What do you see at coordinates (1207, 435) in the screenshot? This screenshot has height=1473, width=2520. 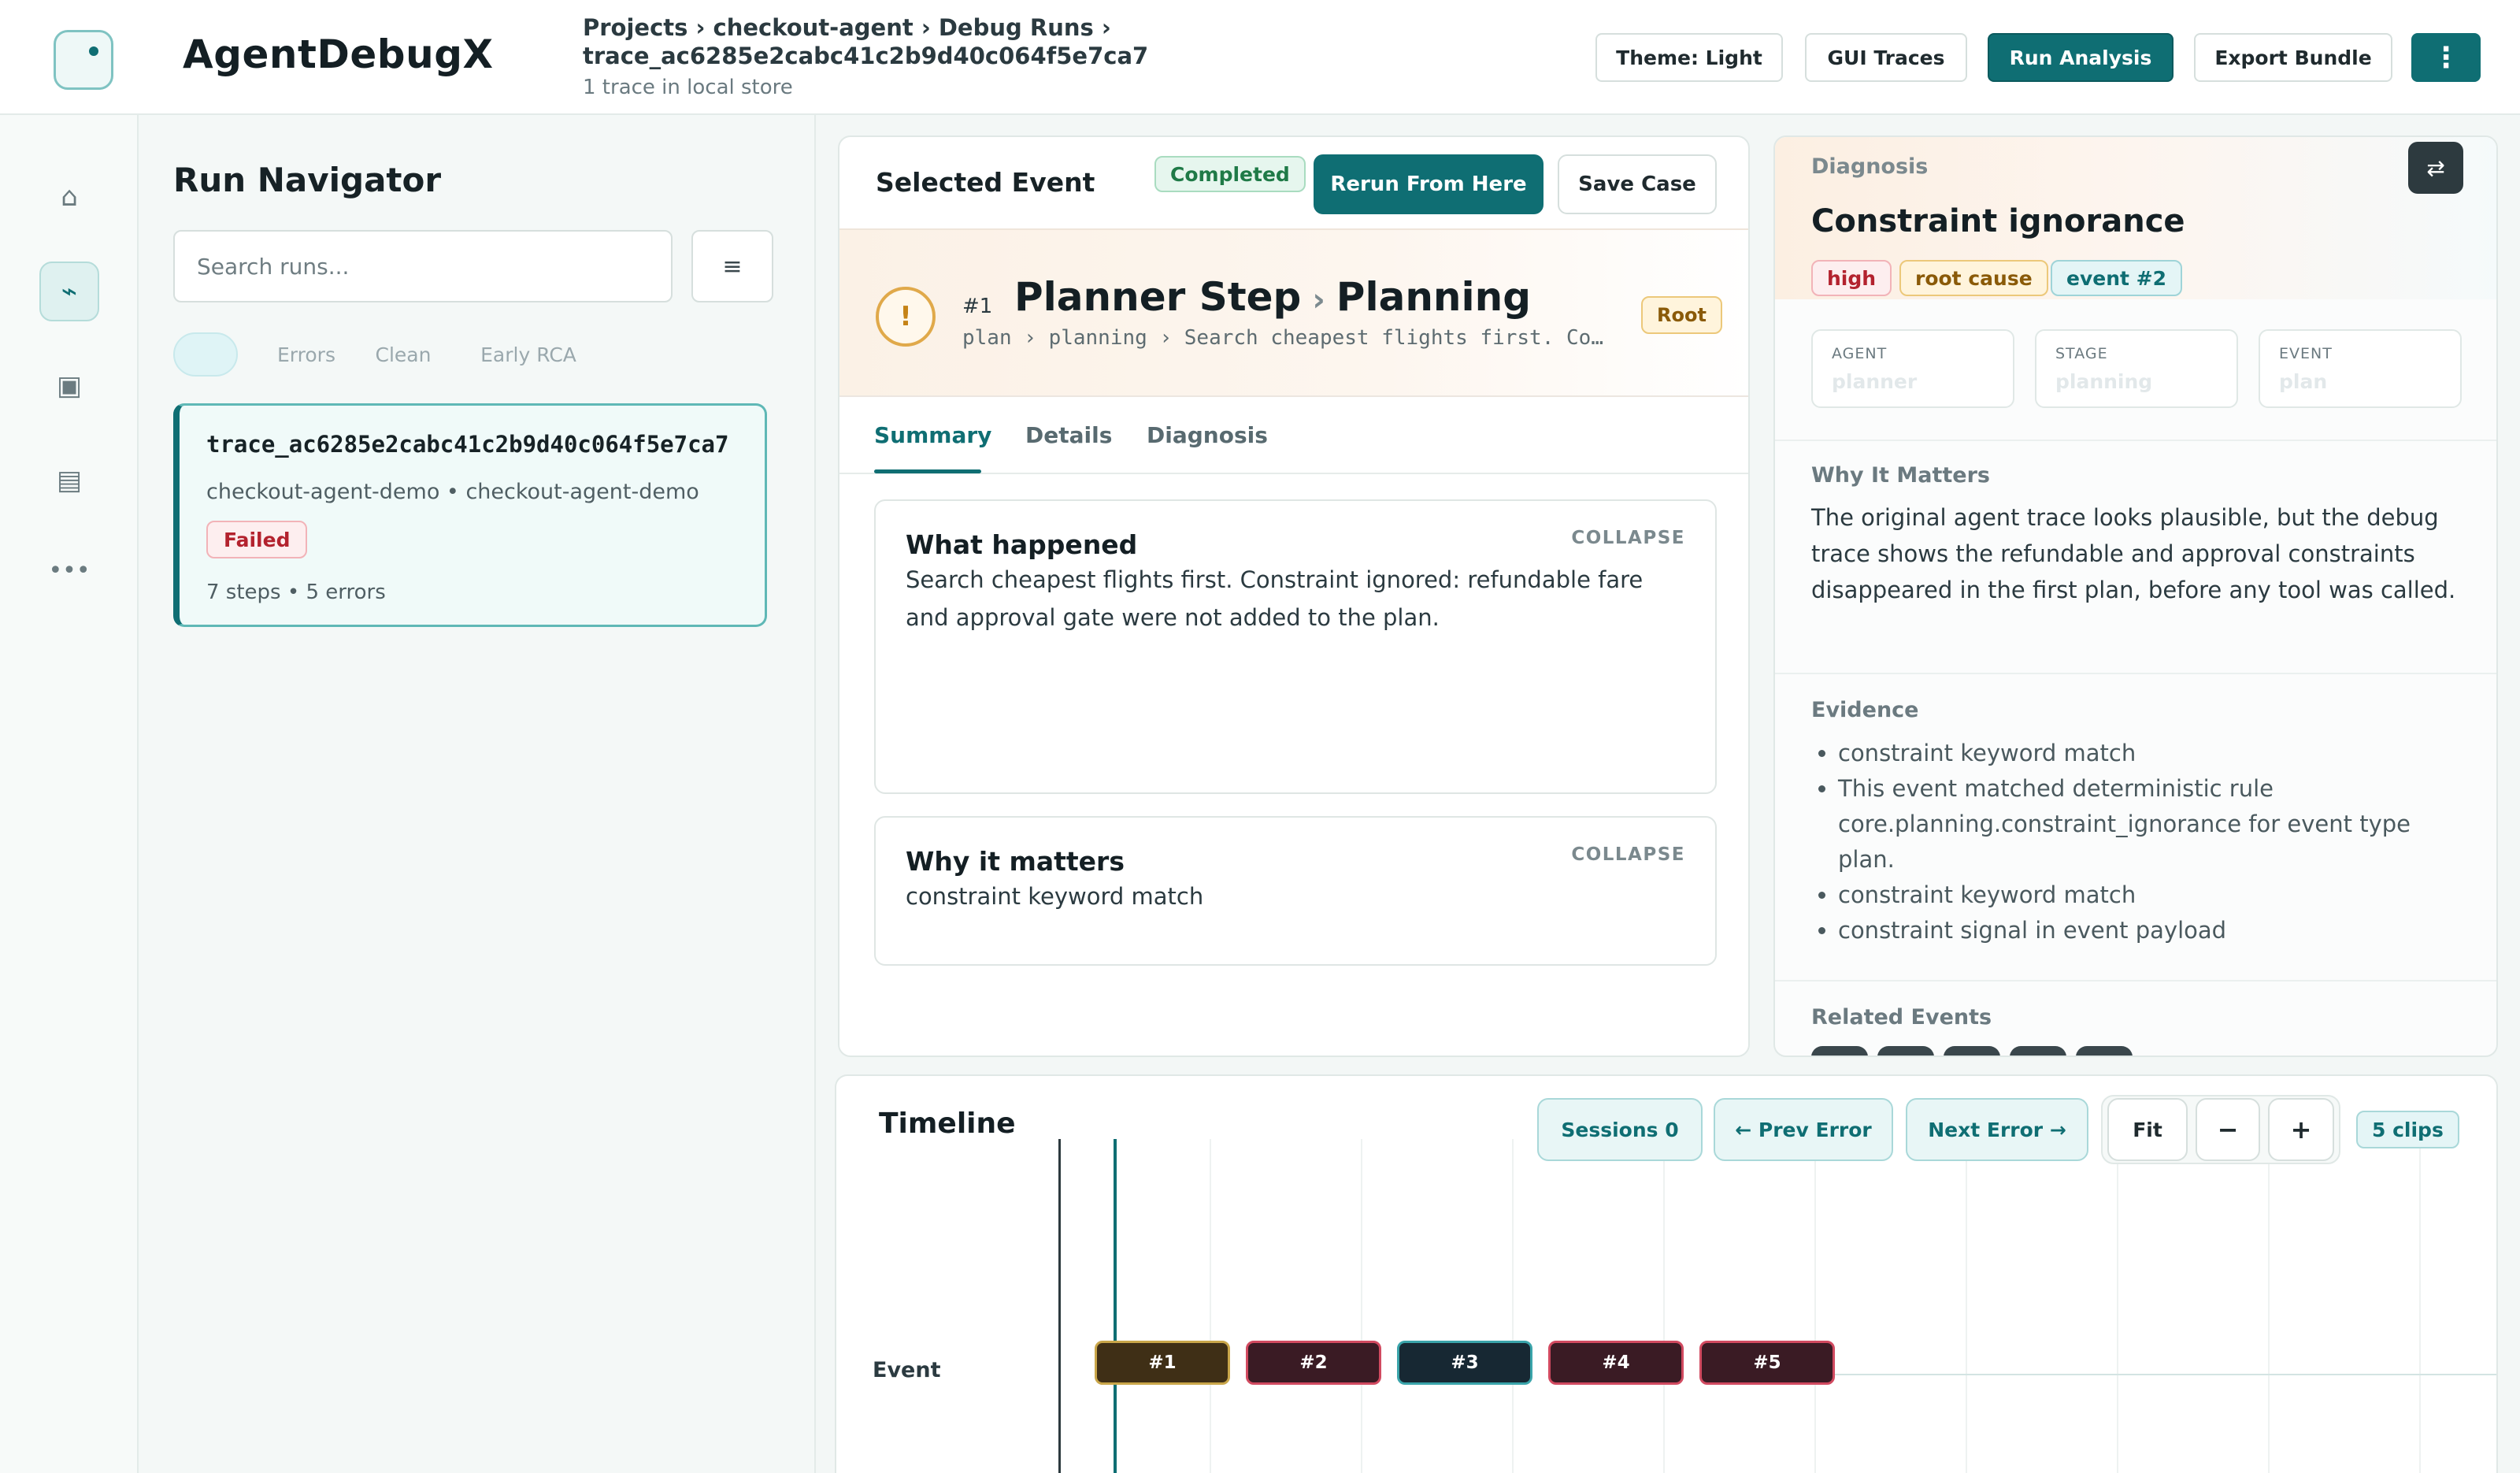 I see `tab-diagnosis: Diagnosis` at bounding box center [1207, 435].